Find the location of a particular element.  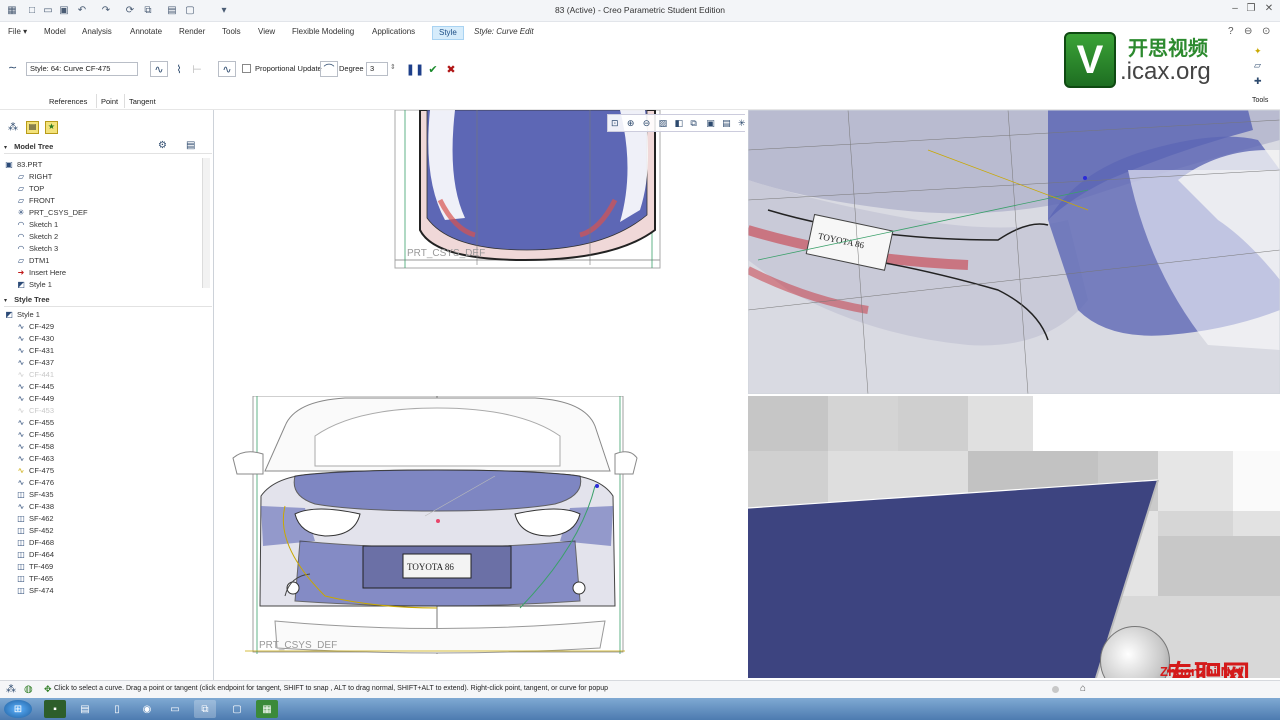

collapse-model-tree-icon: ▾ is located at coordinates (8, 147).